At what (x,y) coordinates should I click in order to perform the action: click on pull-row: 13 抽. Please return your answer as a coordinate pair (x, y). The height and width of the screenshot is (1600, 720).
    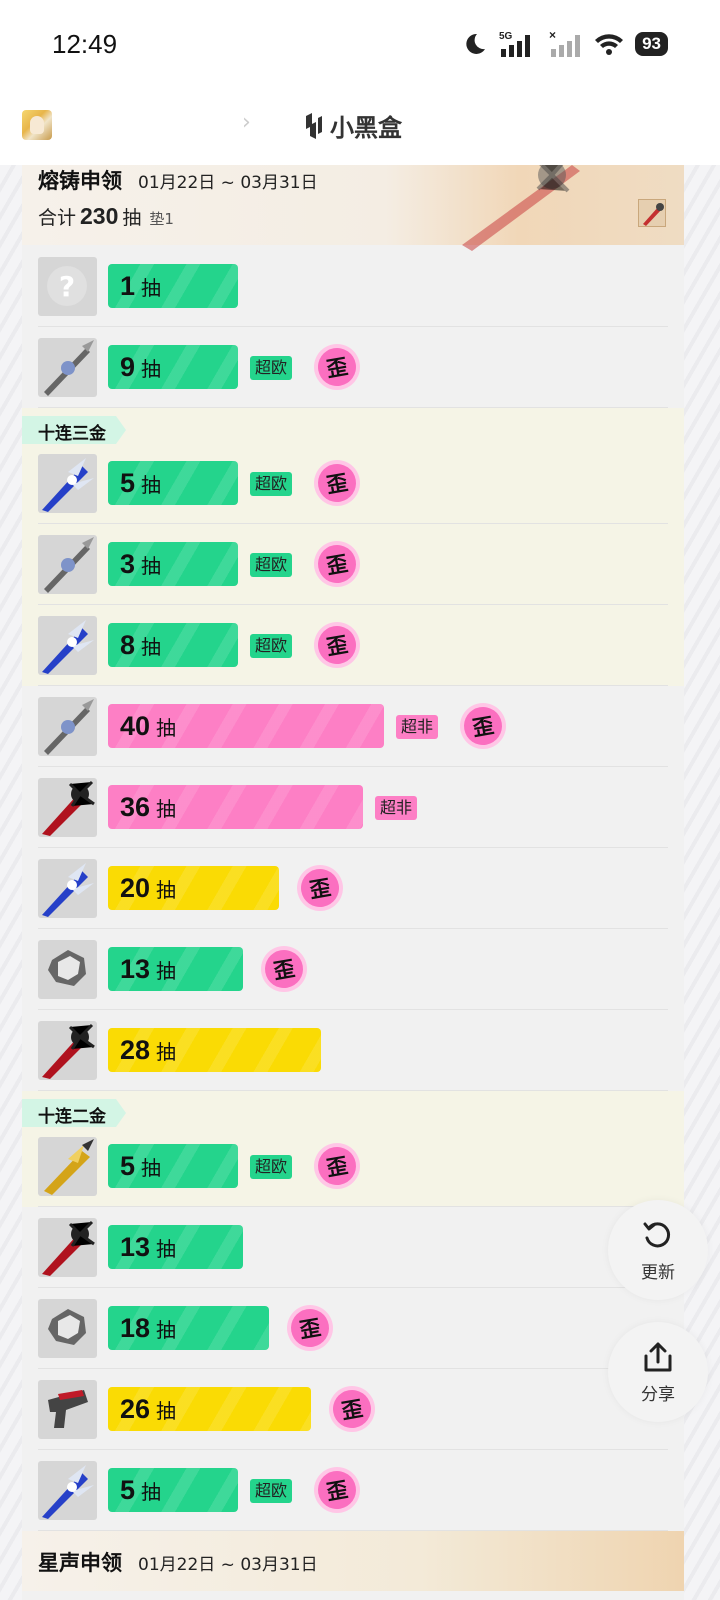
    Looking at the image, I should click on (353, 1247).